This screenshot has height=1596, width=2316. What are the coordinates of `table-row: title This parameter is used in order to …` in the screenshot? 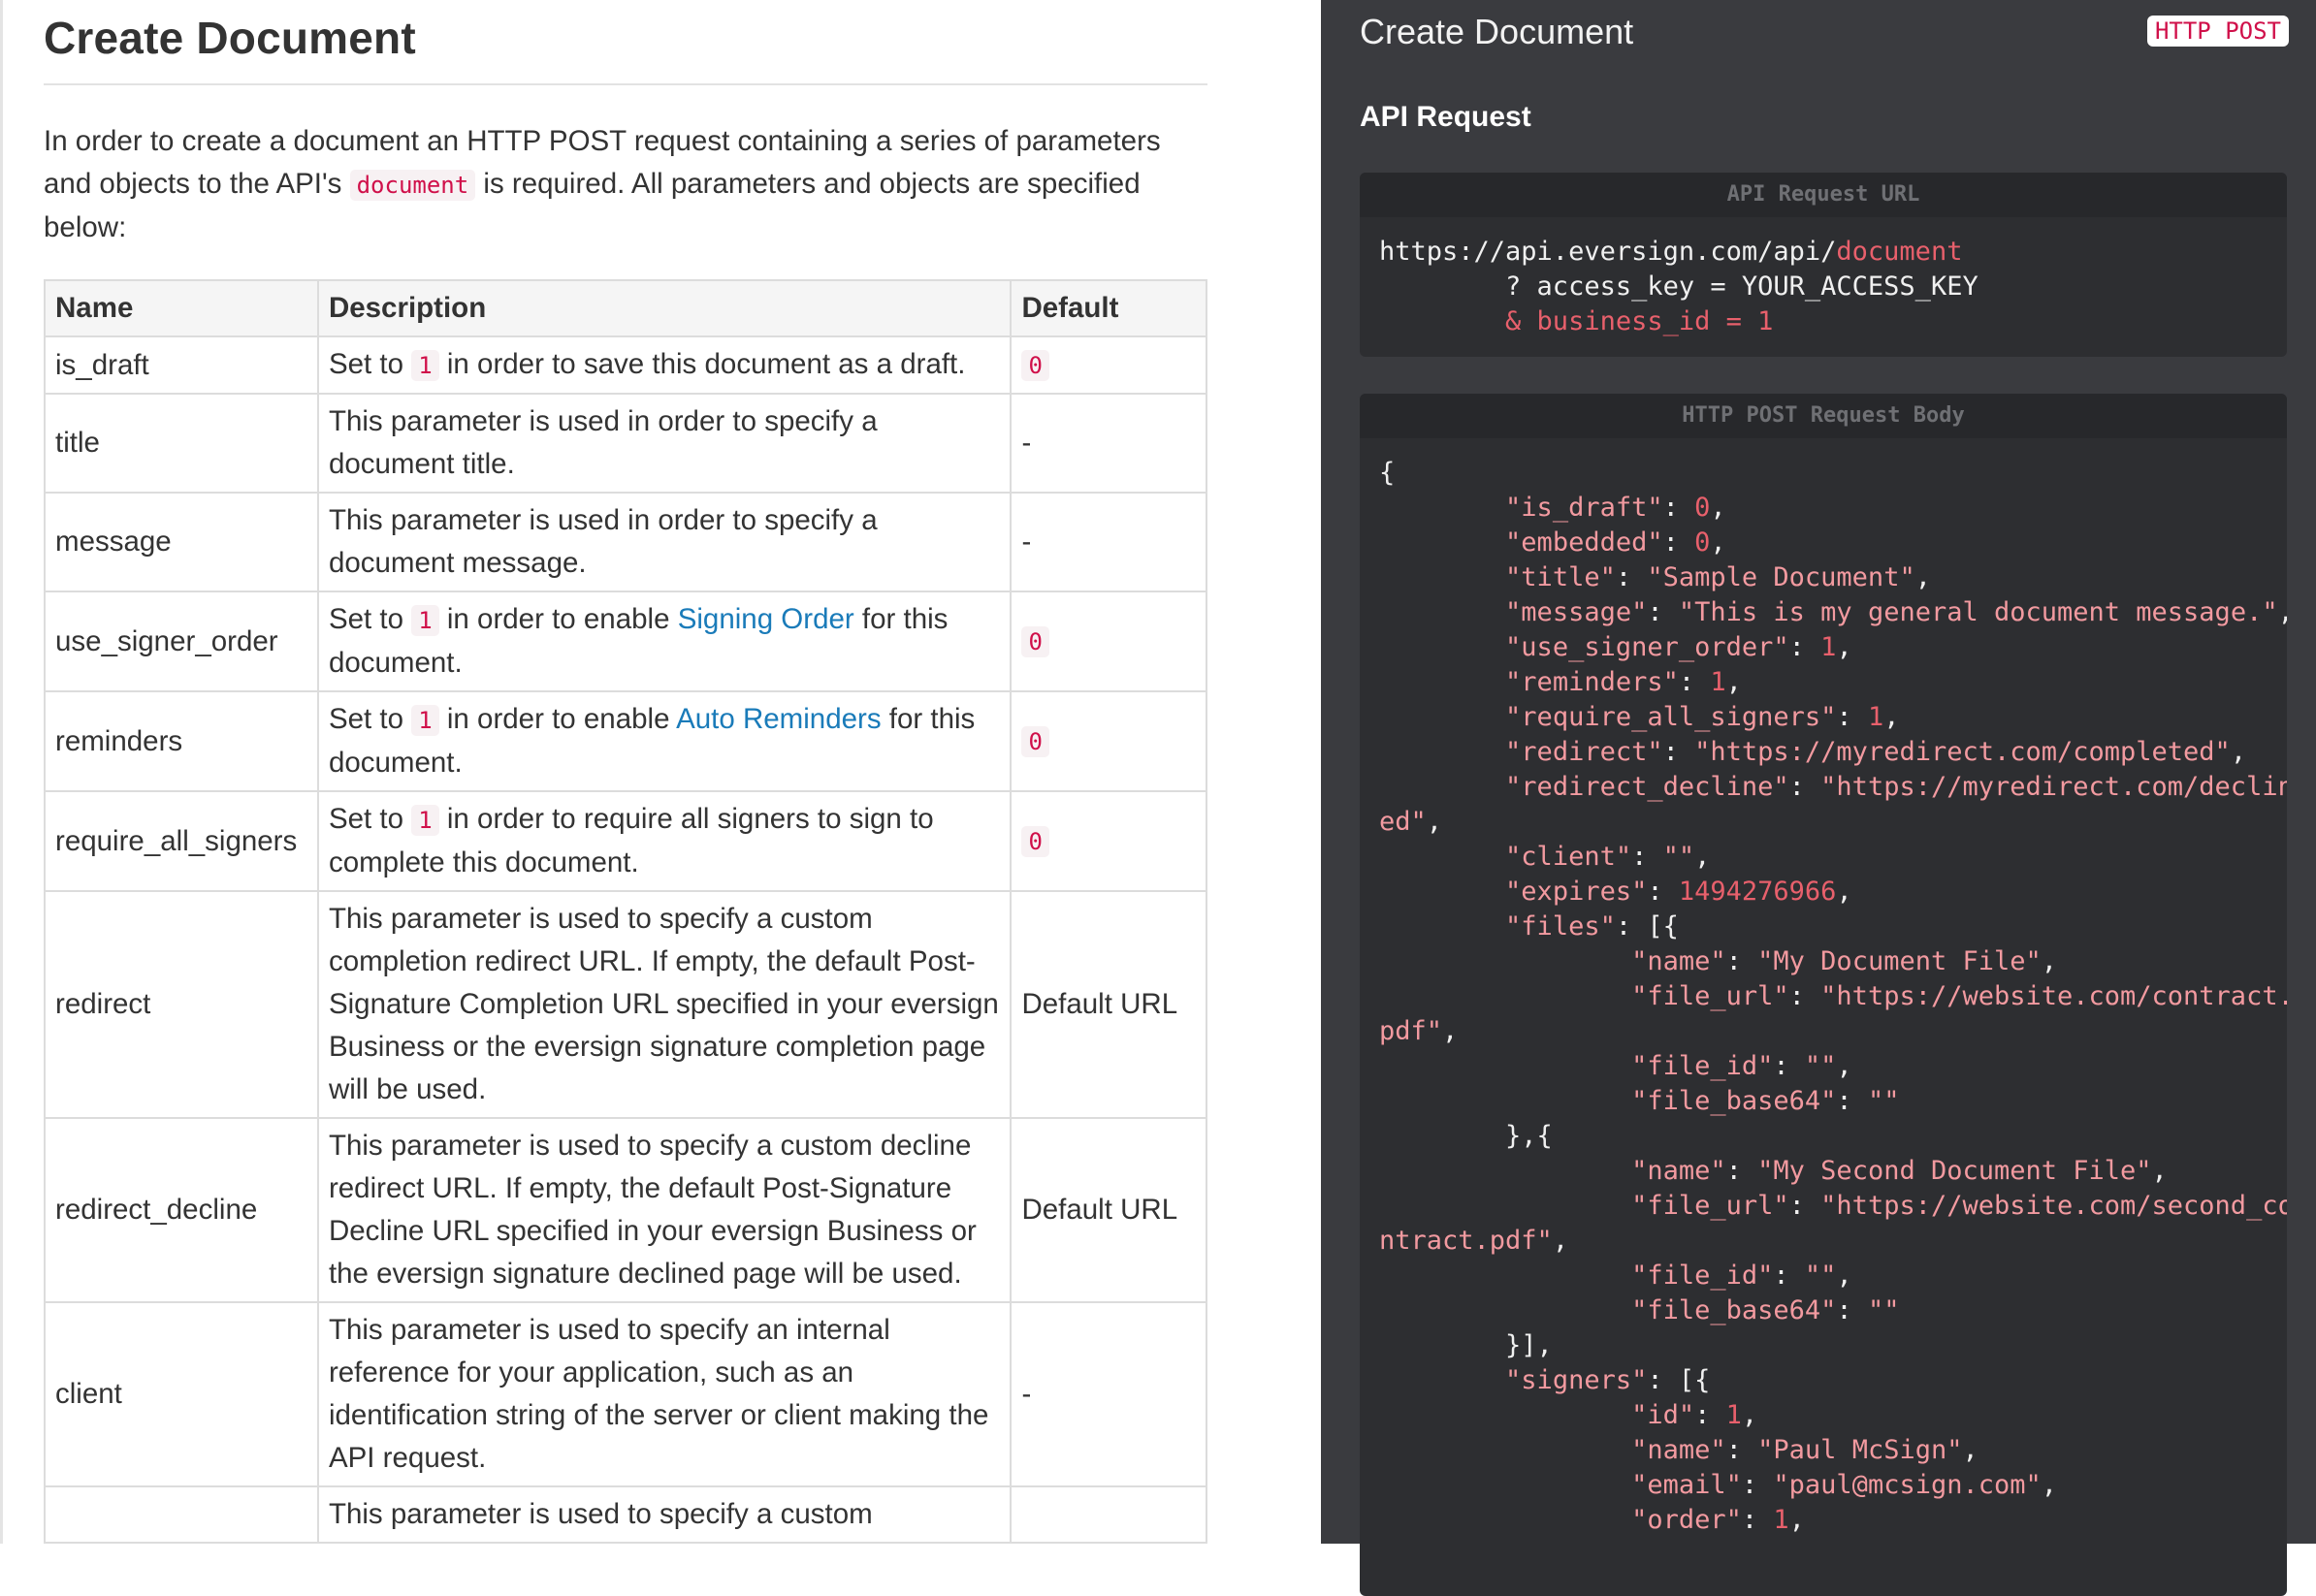 It's located at (625, 443).